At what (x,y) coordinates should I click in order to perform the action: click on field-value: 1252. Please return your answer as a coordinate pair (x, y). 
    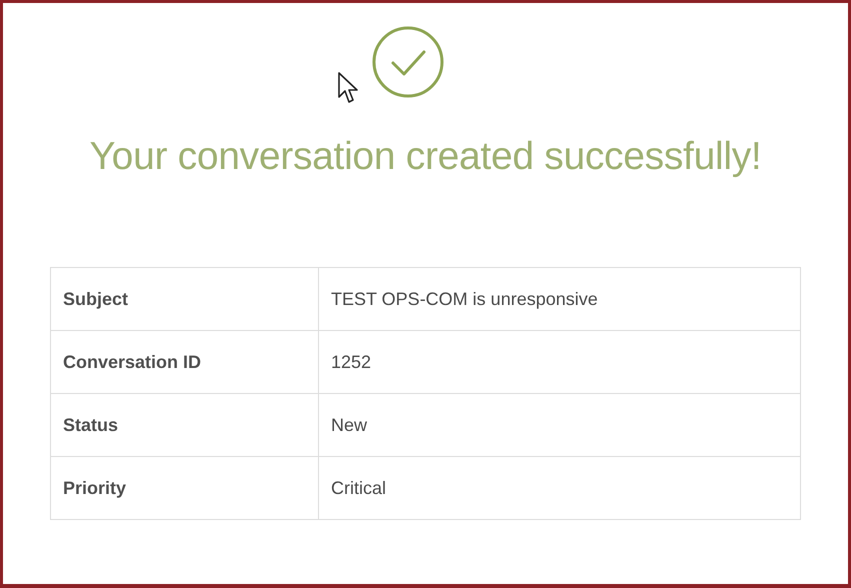
    Looking at the image, I should click on (559, 362).